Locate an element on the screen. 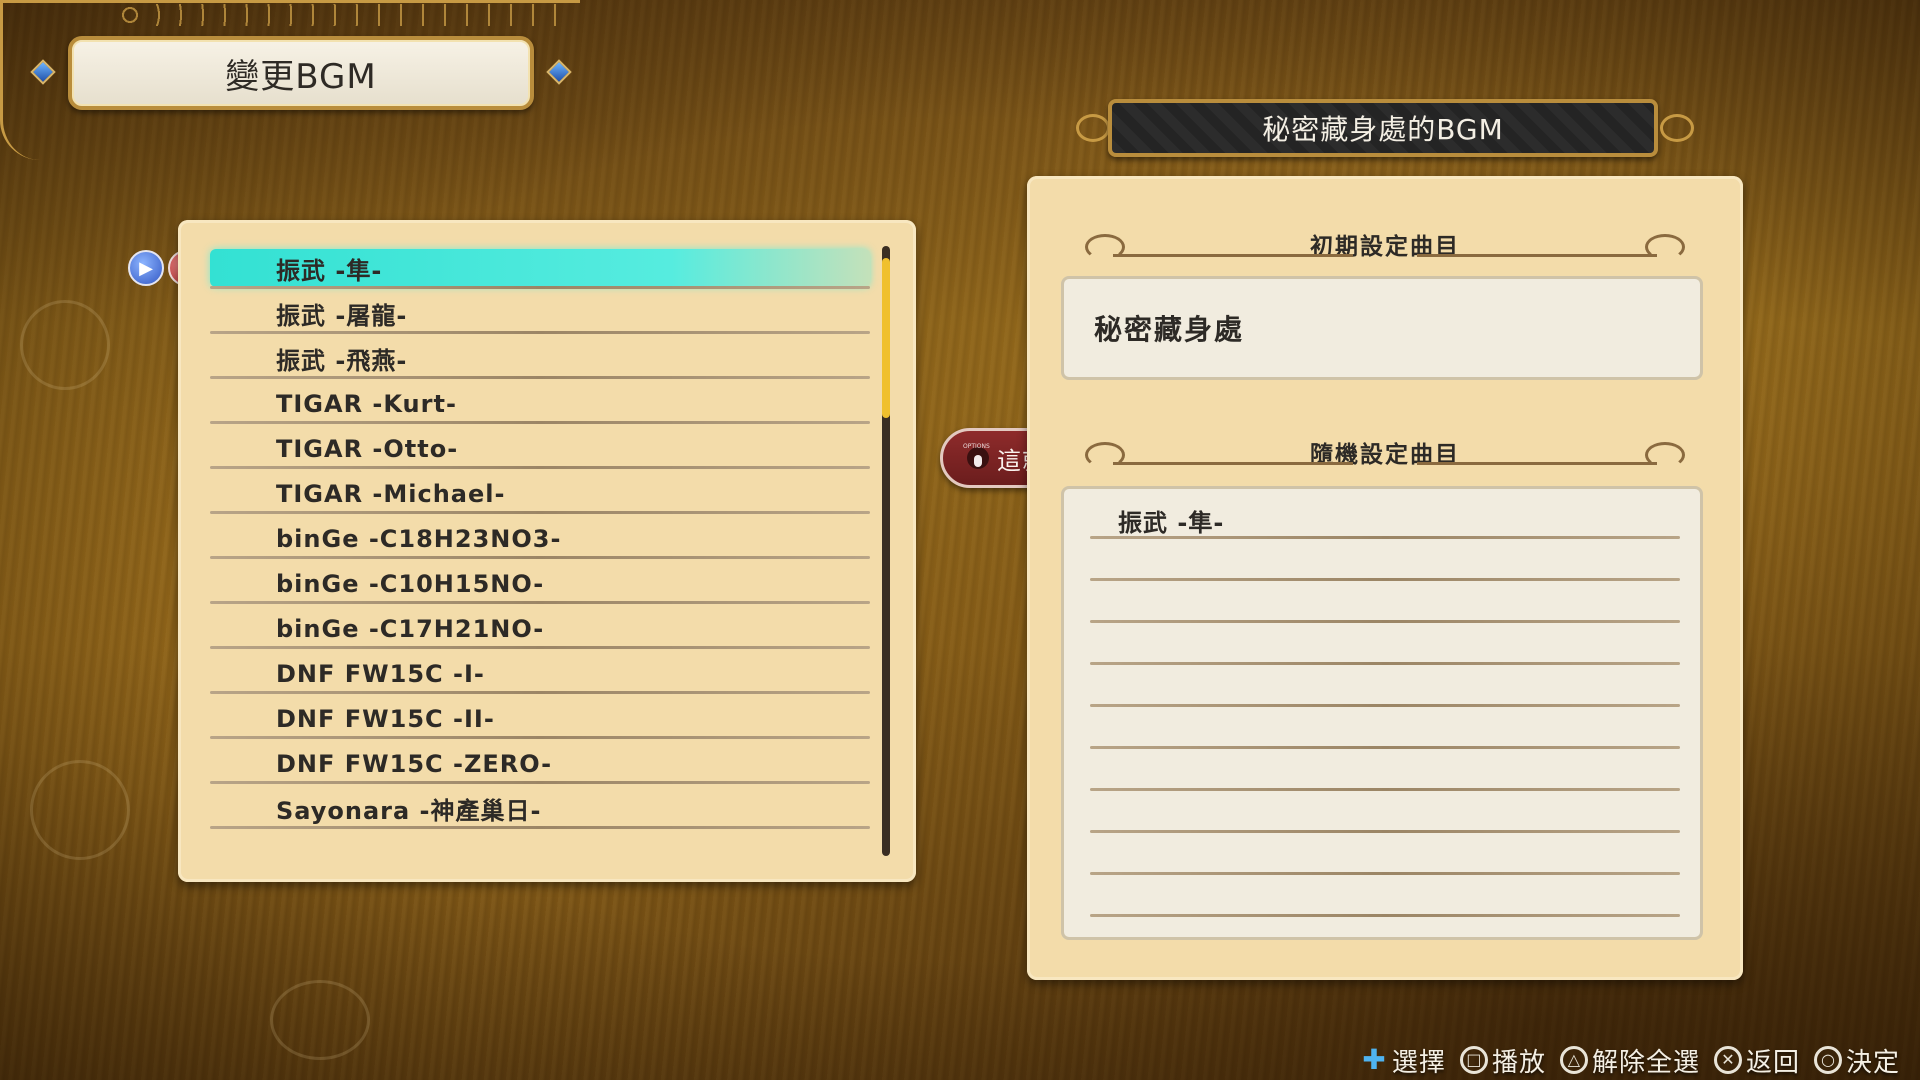 This screenshot has height=1080, width=1920. location-banner: 秘密藏身處的BGM is located at coordinates (1383, 128).